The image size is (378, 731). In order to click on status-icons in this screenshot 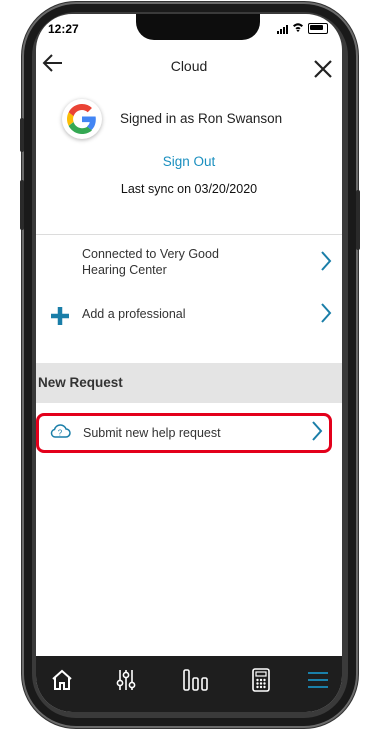, I will do `click(302, 28)`.